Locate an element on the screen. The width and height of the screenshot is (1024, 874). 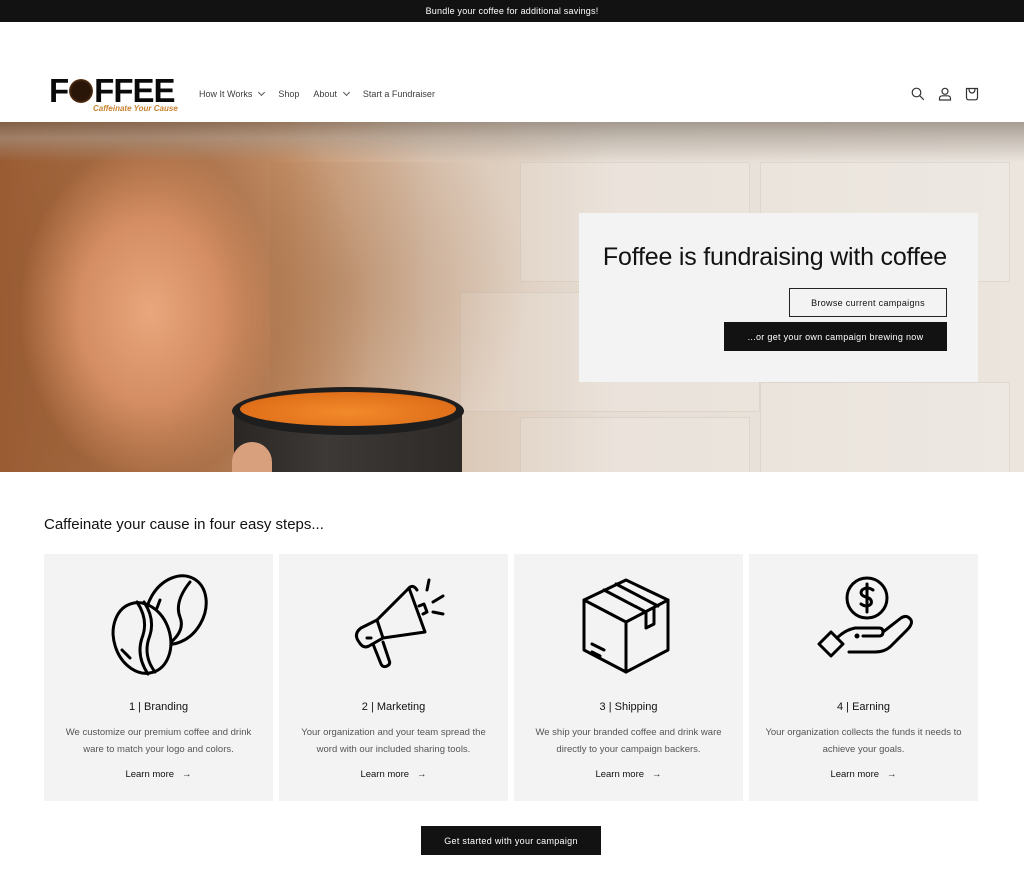
search-icon is located at coordinates (918, 94).